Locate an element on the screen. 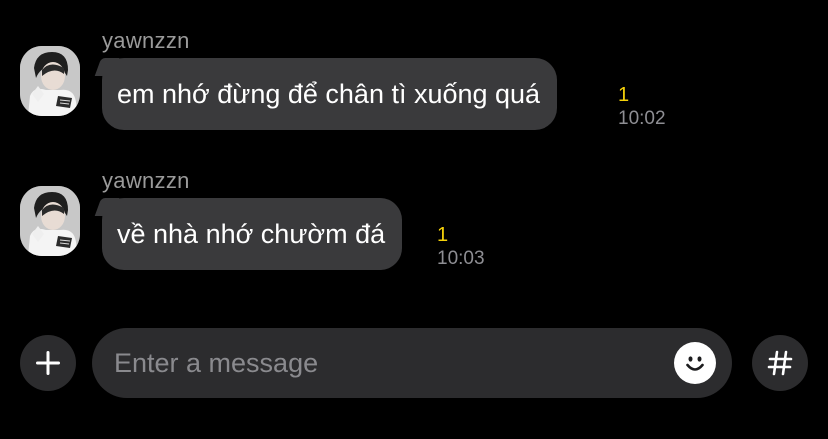 Image resolution: width=828 pixels, height=439 pixels. hash-icon is located at coordinates (780, 363).